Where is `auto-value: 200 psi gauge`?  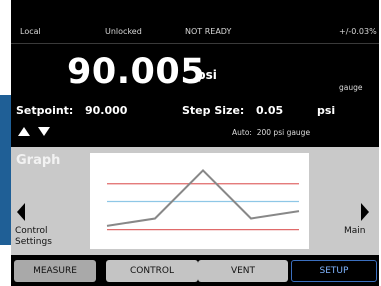
auto-value: 200 psi gauge is located at coordinates (283, 132).